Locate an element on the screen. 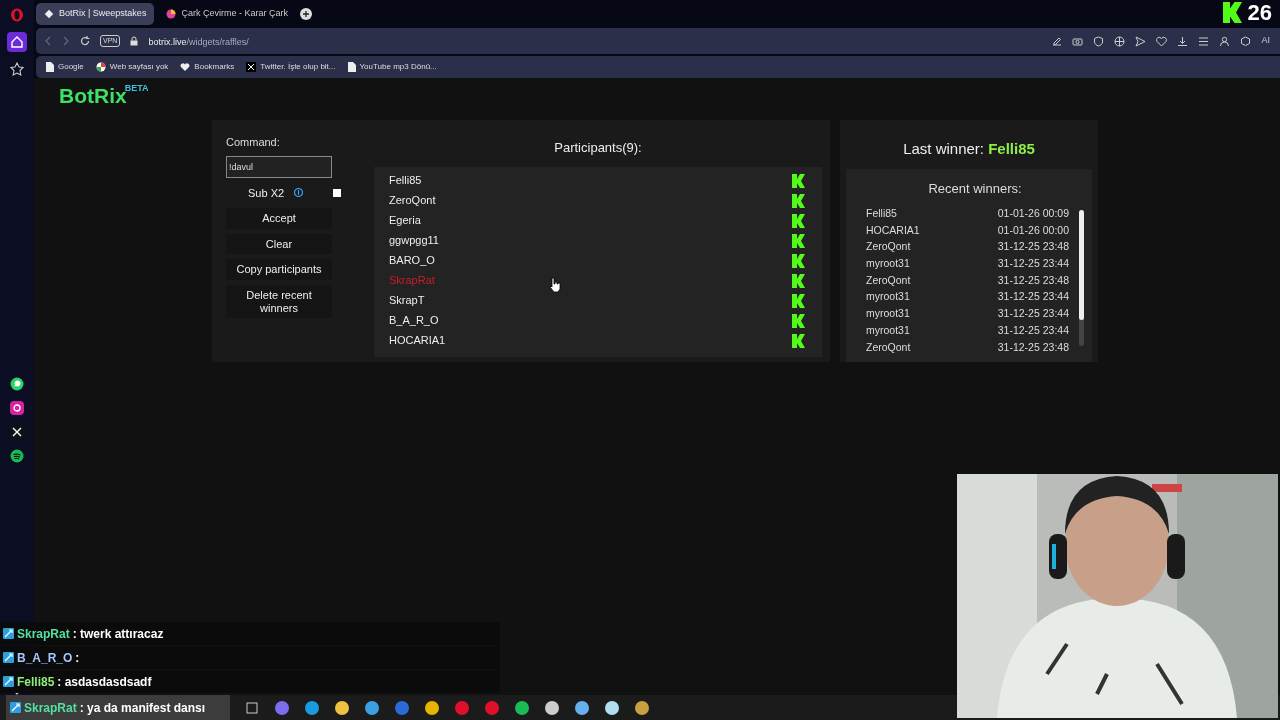 Image resolution: width=1280 pixels, height=720 pixels. win-time: 01-01-26 00:00 is located at coordinates (1033, 230).